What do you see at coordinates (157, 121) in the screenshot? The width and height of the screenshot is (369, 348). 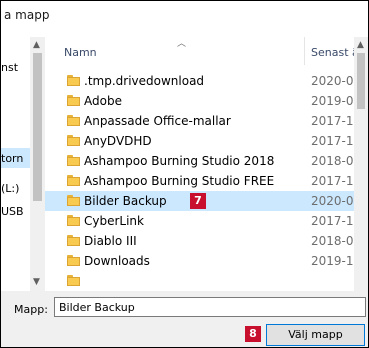 I see `item-name: Anpassade Office-mallar` at bounding box center [157, 121].